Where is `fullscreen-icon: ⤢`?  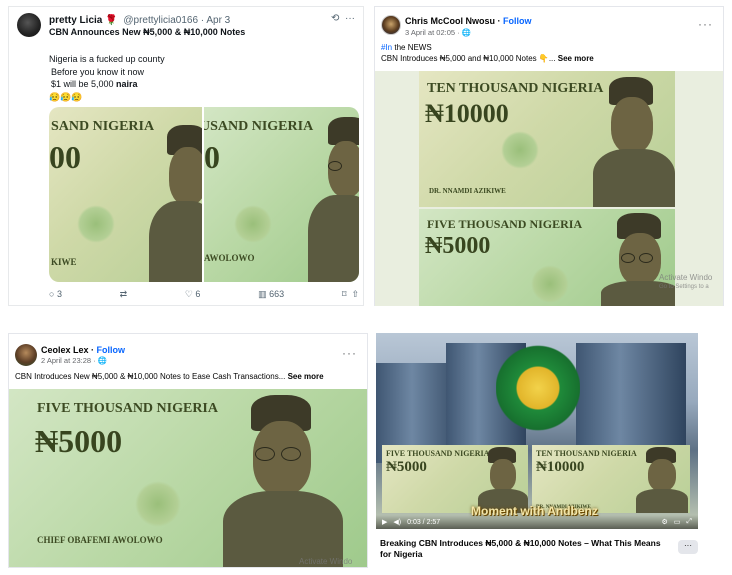 fullscreen-icon: ⤢ is located at coordinates (689, 522).